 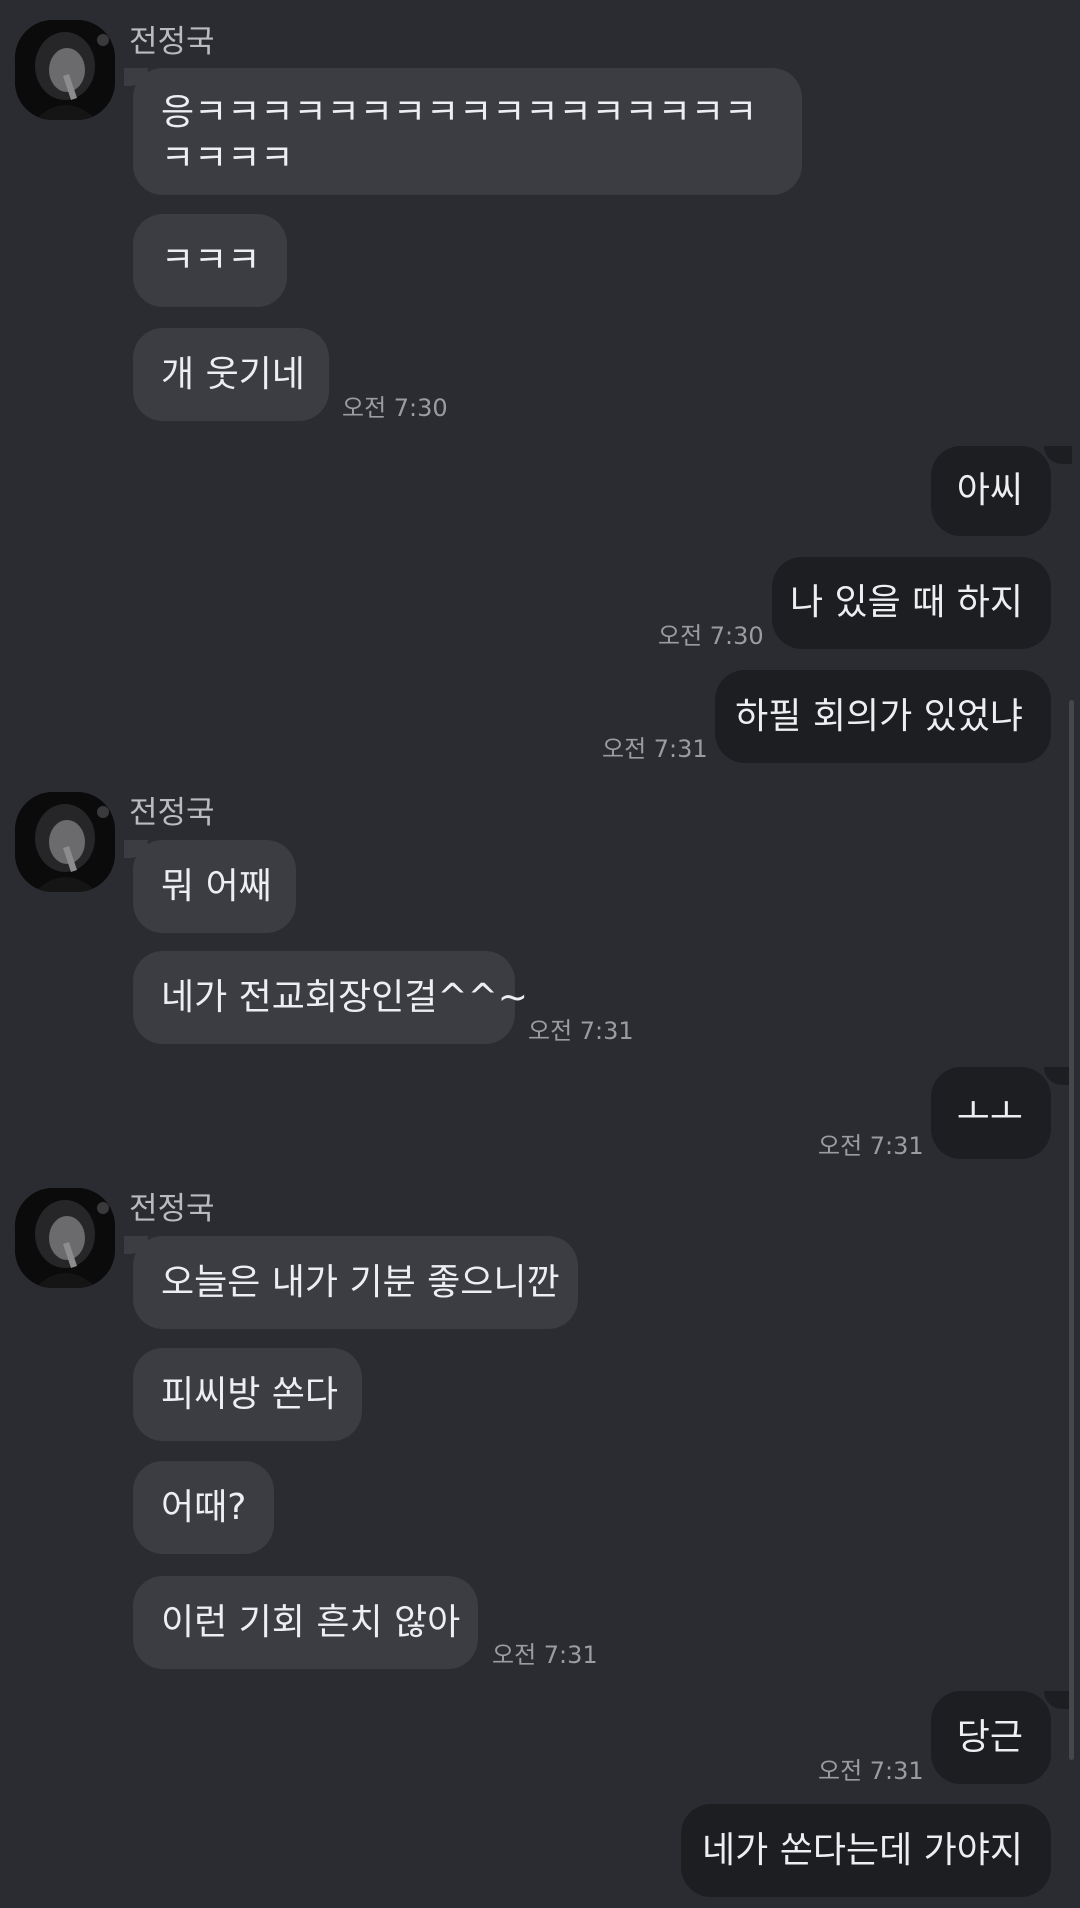 What do you see at coordinates (991, 1113) in the screenshot?
I see `message-bubble-outgoing: ㅗㅗ` at bounding box center [991, 1113].